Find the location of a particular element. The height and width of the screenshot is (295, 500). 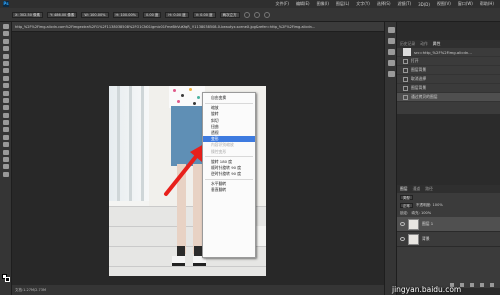

crop-tool-icon is located at coordinates (6, 56).